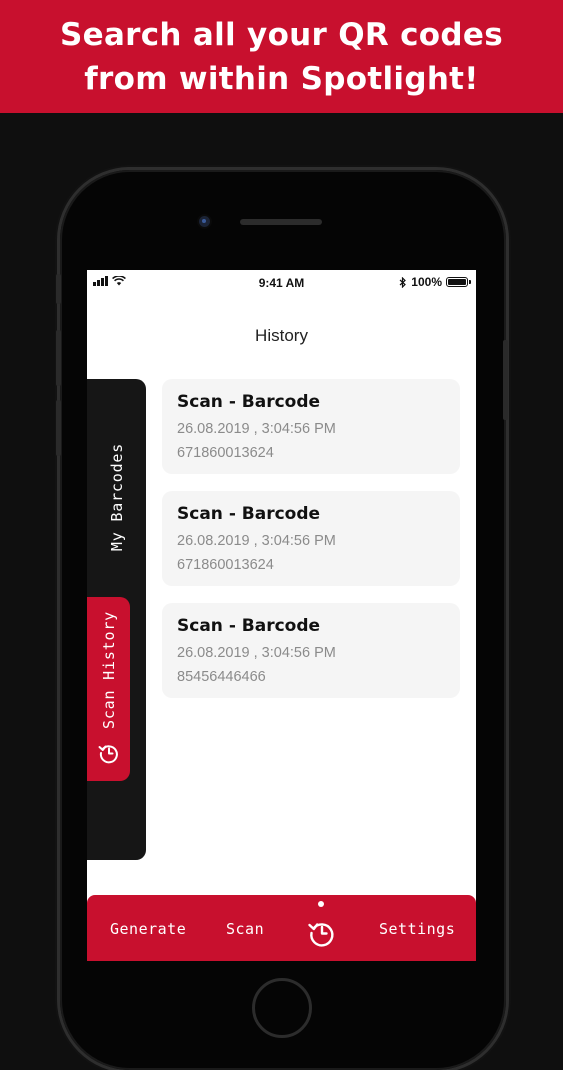 The width and height of the screenshot is (563, 1070). Describe the element at coordinates (58, 428) in the screenshot. I see `phone-volume-down` at that location.